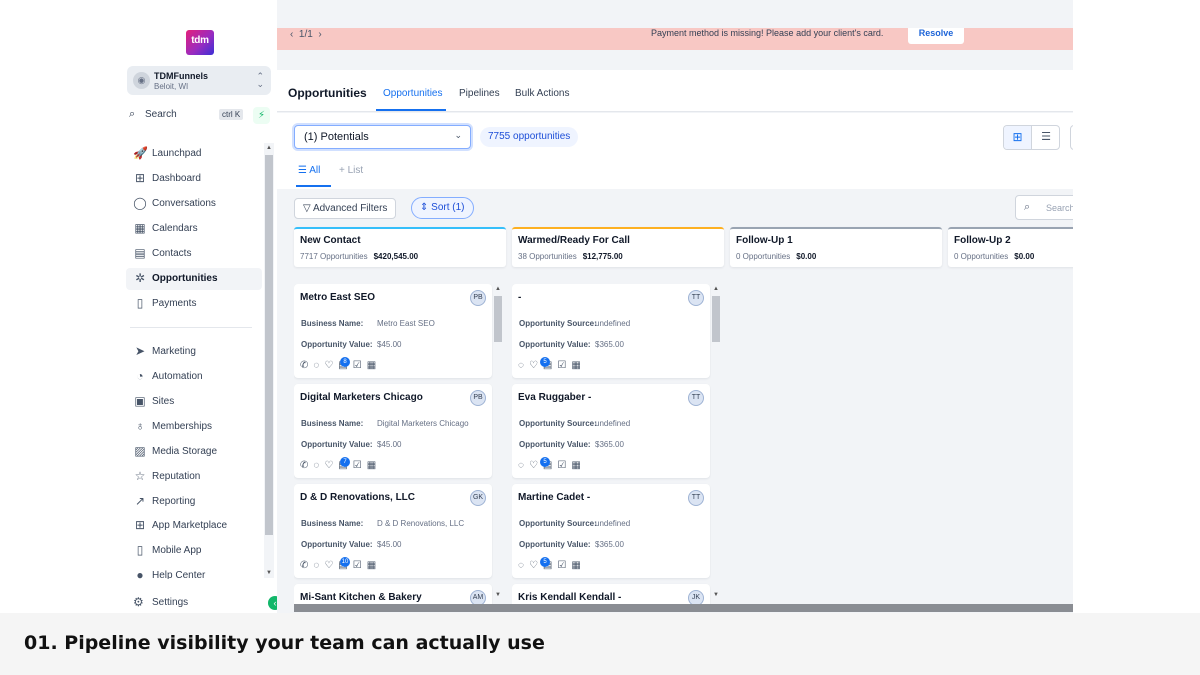  What do you see at coordinates (479, 93) in the screenshot?
I see `tab-pipelines: Pipelines` at bounding box center [479, 93].